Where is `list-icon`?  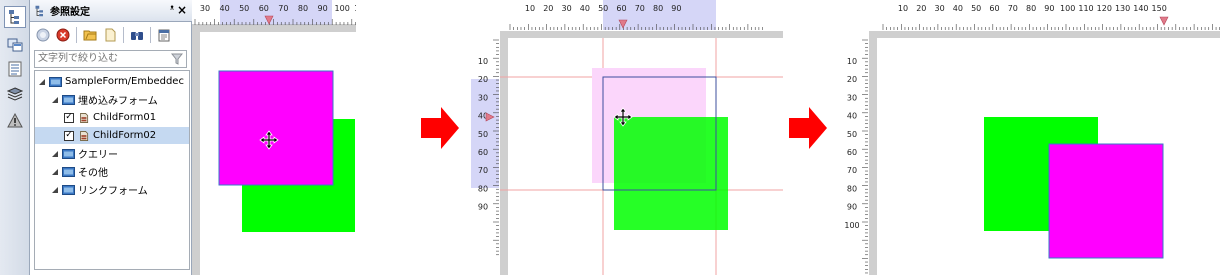 list-icon is located at coordinates (15, 69).